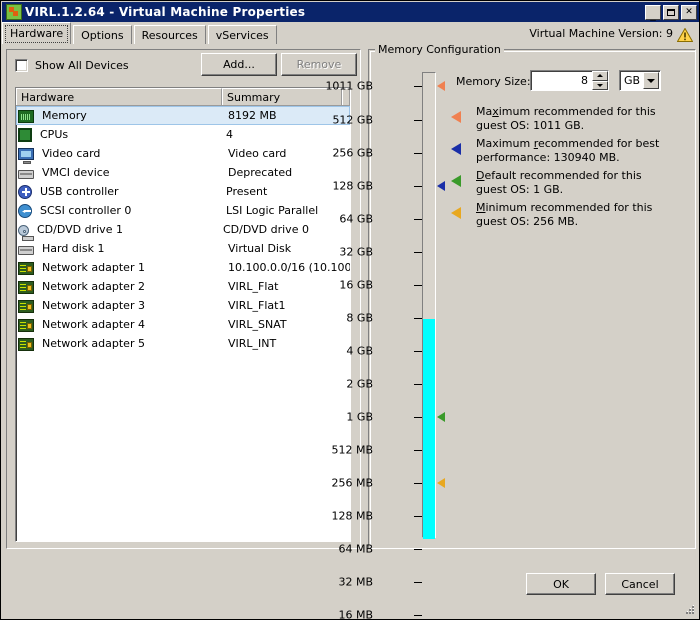  Describe the element at coordinates (25, 192) in the screenshot. I see `usb-controller-icon` at that location.